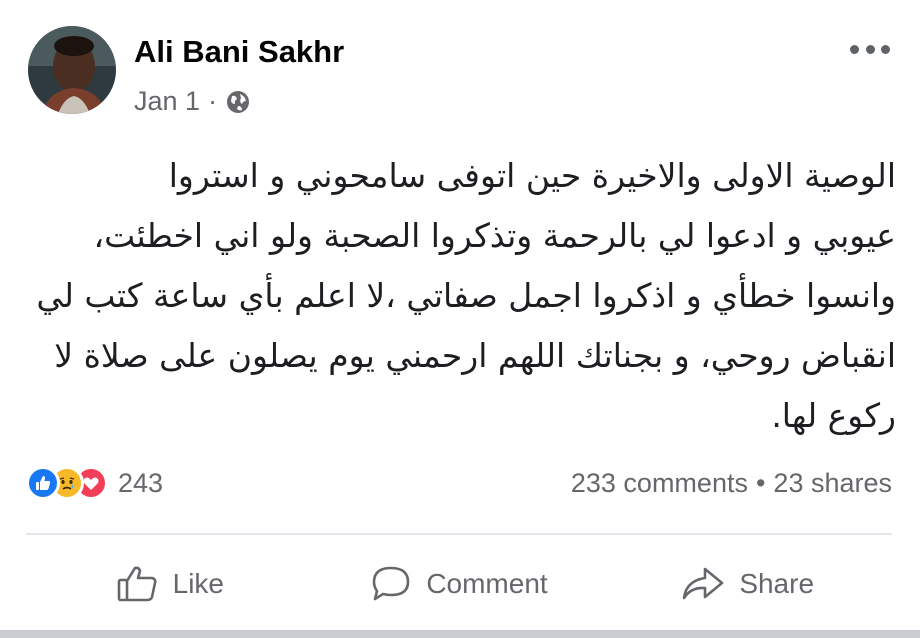 This screenshot has width=920, height=638. What do you see at coordinates (141, 482) in the screenshot?
I see `reaction-count: 243` at bounding box center [141, 482].